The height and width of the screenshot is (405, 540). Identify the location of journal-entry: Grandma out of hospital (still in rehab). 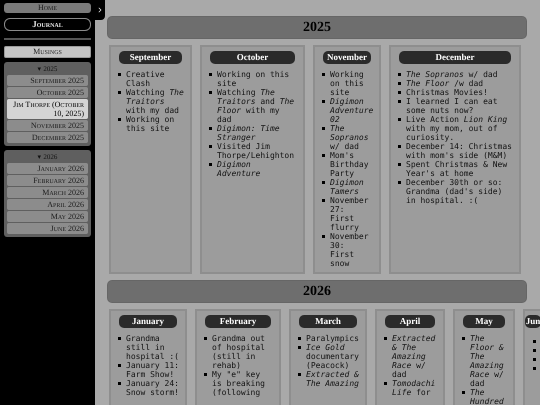
(238, 352).